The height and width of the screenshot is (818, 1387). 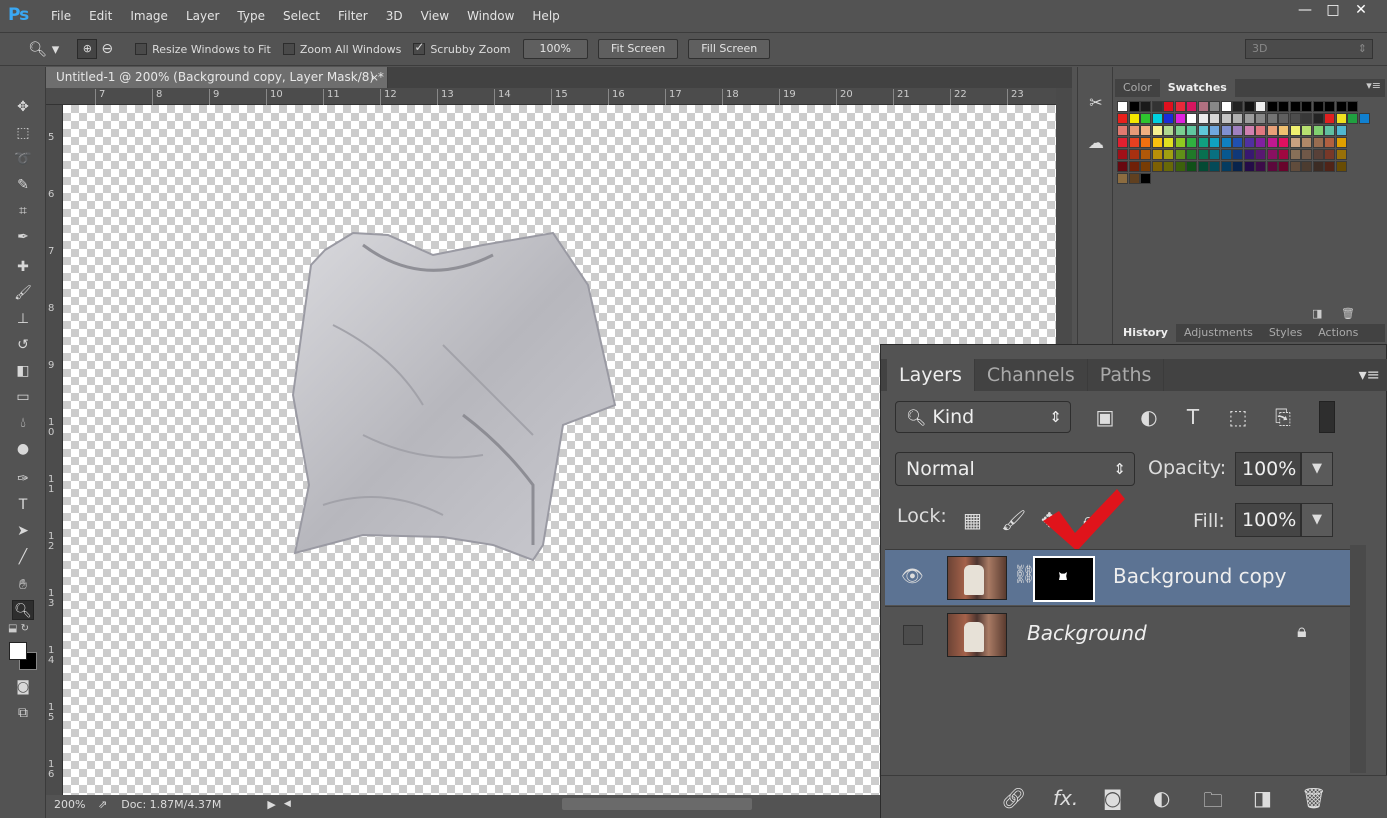 What do you see at coordinates (490, 16) in the screenshot?
I see `menu-window: Window` at bounding box center [490, 16].